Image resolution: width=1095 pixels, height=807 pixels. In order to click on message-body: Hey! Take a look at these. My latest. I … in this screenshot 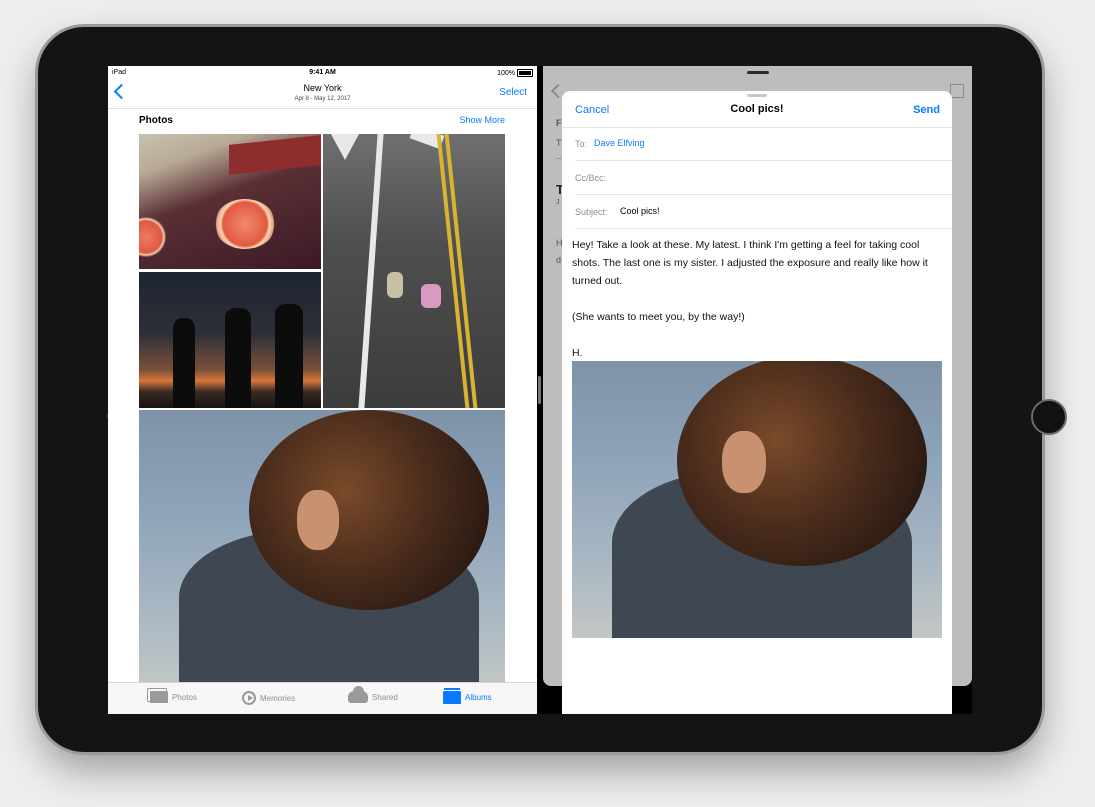, I will do `click(758, 299)`.